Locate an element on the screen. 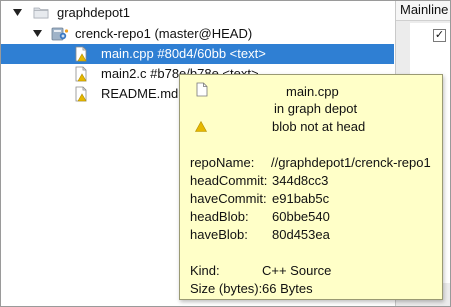  field-value-head-commit: 344d8cc3 is located at coordinates (300, 180).